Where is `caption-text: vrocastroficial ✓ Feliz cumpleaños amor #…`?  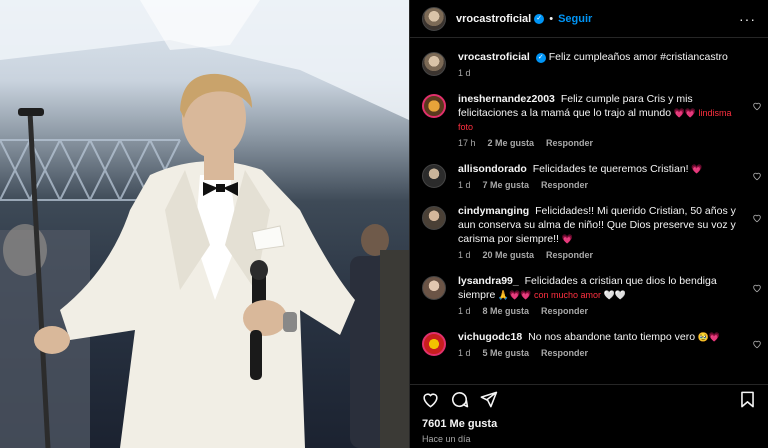 caption-text: vrocastroficial ✓ Feliz cumpleaños amor #… is located at coordinates (598, 57).